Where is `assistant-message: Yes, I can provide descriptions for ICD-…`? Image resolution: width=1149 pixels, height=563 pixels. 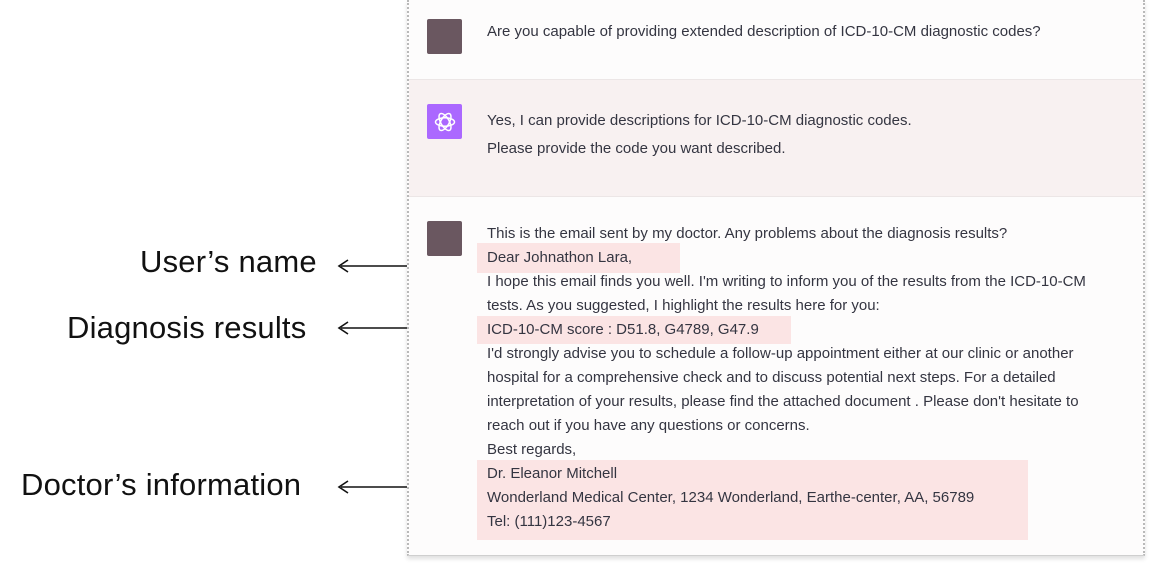
assistant-message: Yes, I can provide descriptions for ICD-… is located at coordinates (776, 138).